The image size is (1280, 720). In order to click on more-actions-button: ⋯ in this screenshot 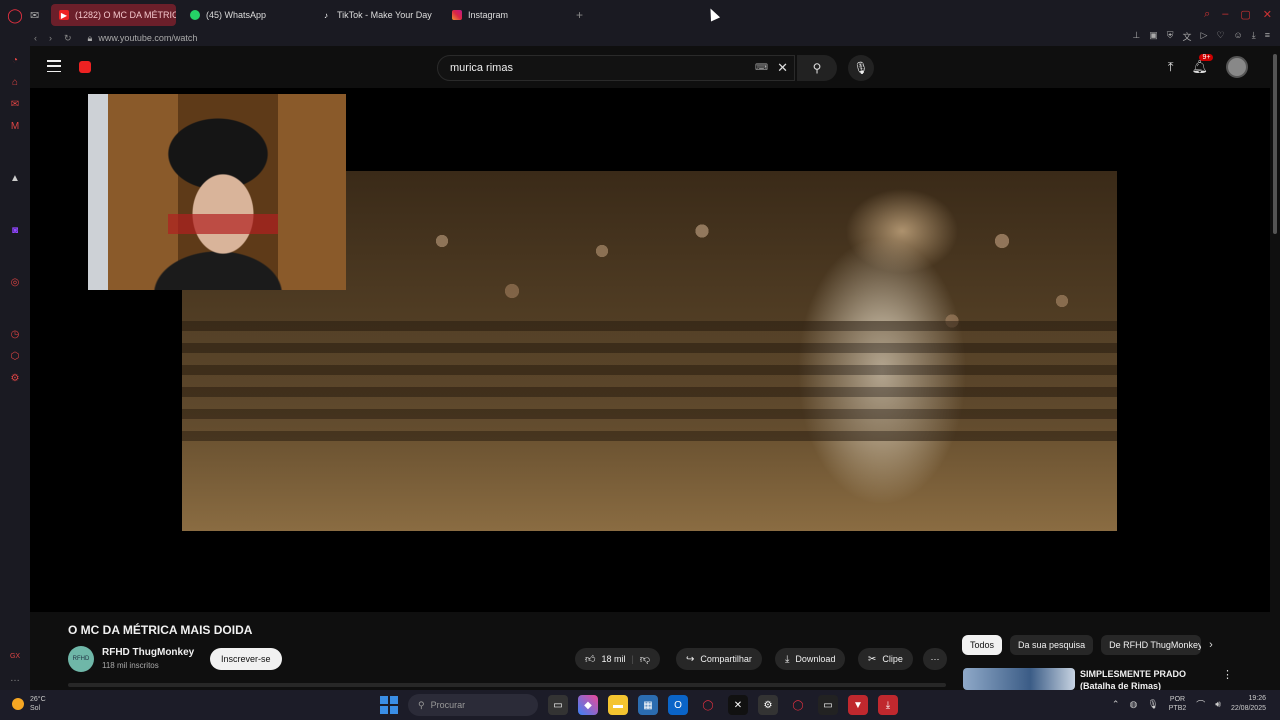, I will do `click(935, 659)`.